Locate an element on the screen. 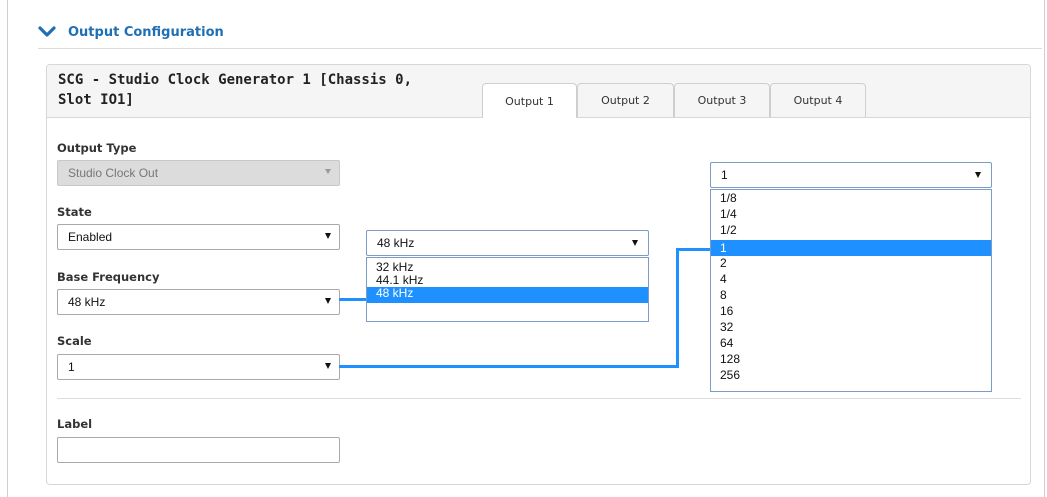 This screenshot has width=1047, height=497. section-header-toggle: Output Configuration is located at coordinates (131, 32).